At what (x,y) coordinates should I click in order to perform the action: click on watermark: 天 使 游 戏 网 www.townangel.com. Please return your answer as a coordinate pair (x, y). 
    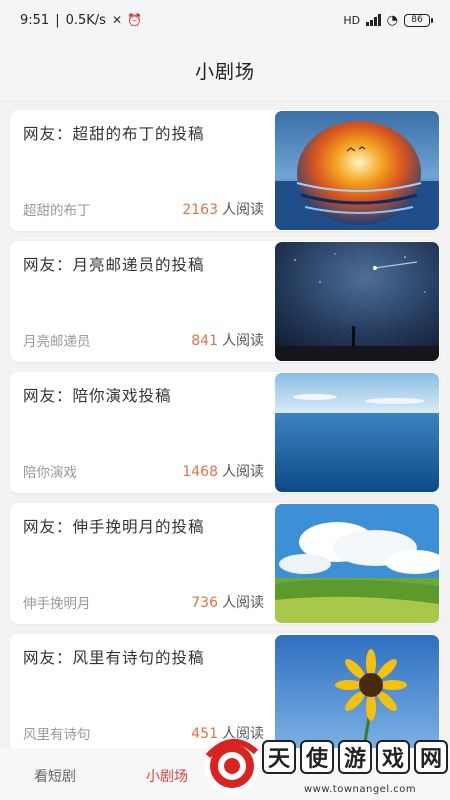
    Looking at the image, I should click on (323, 763).